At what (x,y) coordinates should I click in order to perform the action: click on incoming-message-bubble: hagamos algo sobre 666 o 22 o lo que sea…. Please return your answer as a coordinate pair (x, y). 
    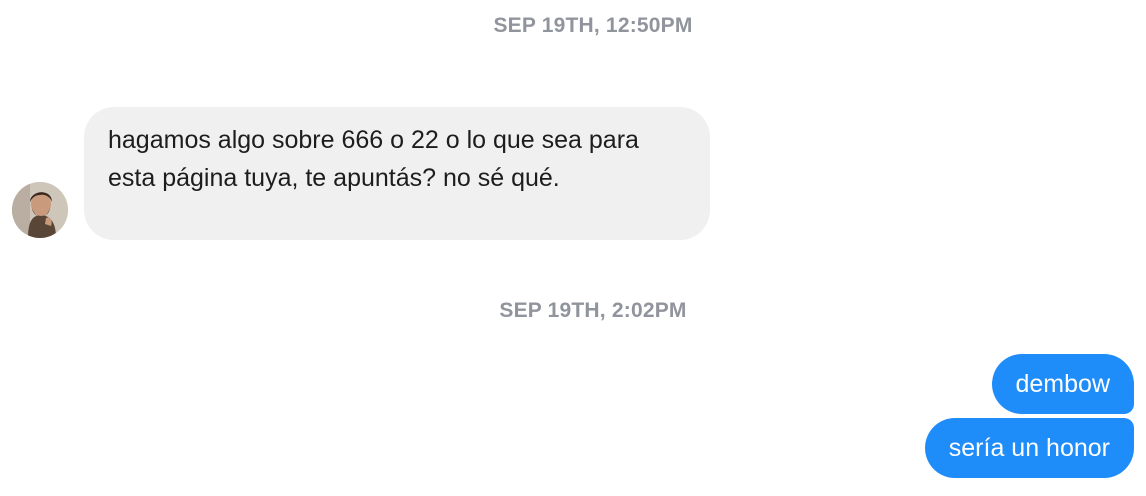
    Looking at the image, I should click on (397, 173).